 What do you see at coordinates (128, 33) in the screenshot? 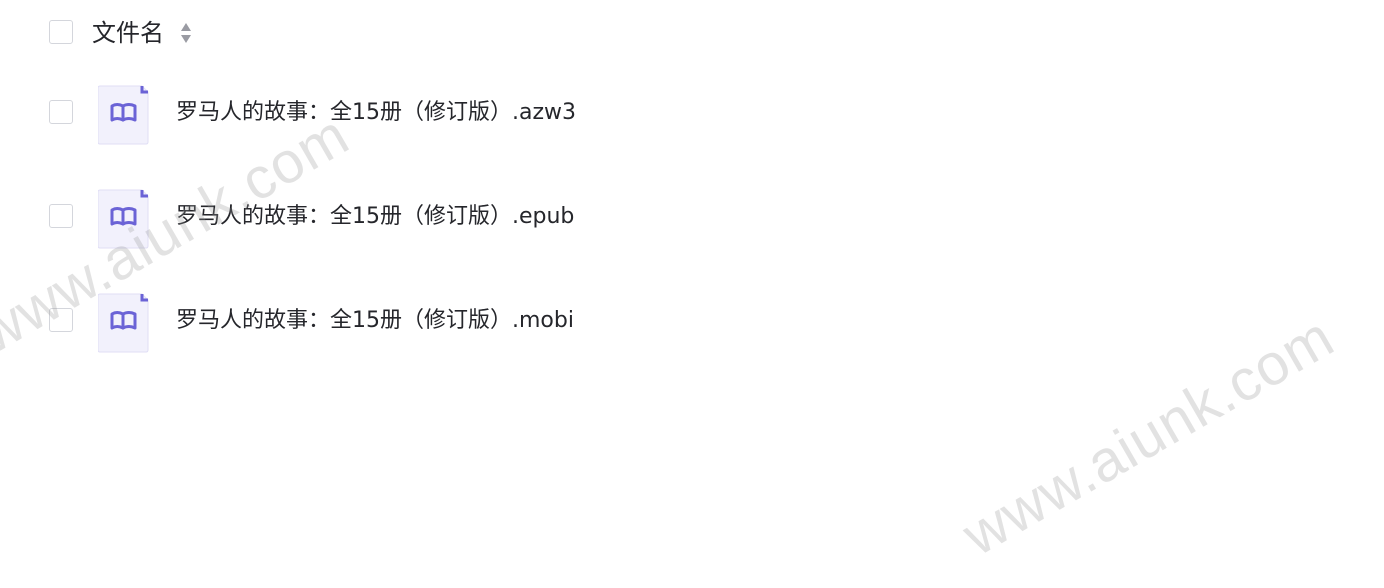
I see `filename-column-header: 文件名` at bounding box center [128, 33].